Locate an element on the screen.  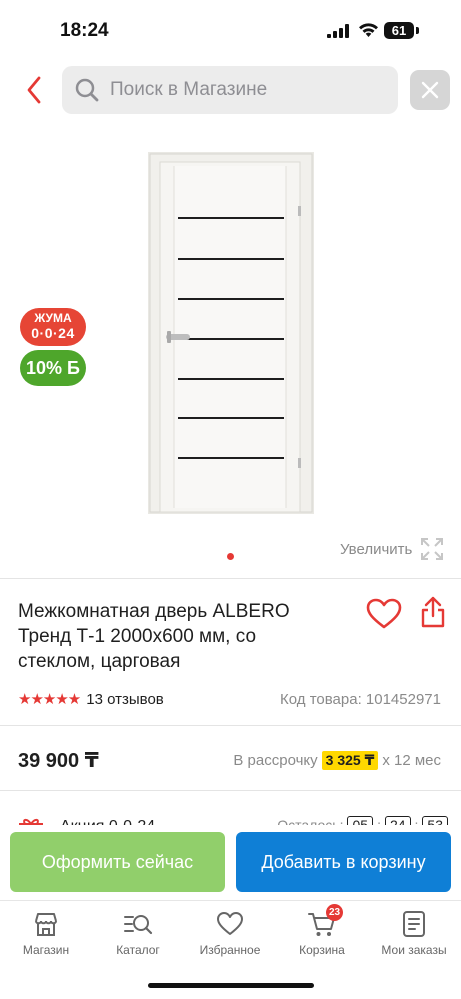
rating-row: ★★★★★ 13 отзывов is located at coordinates (91, 699).